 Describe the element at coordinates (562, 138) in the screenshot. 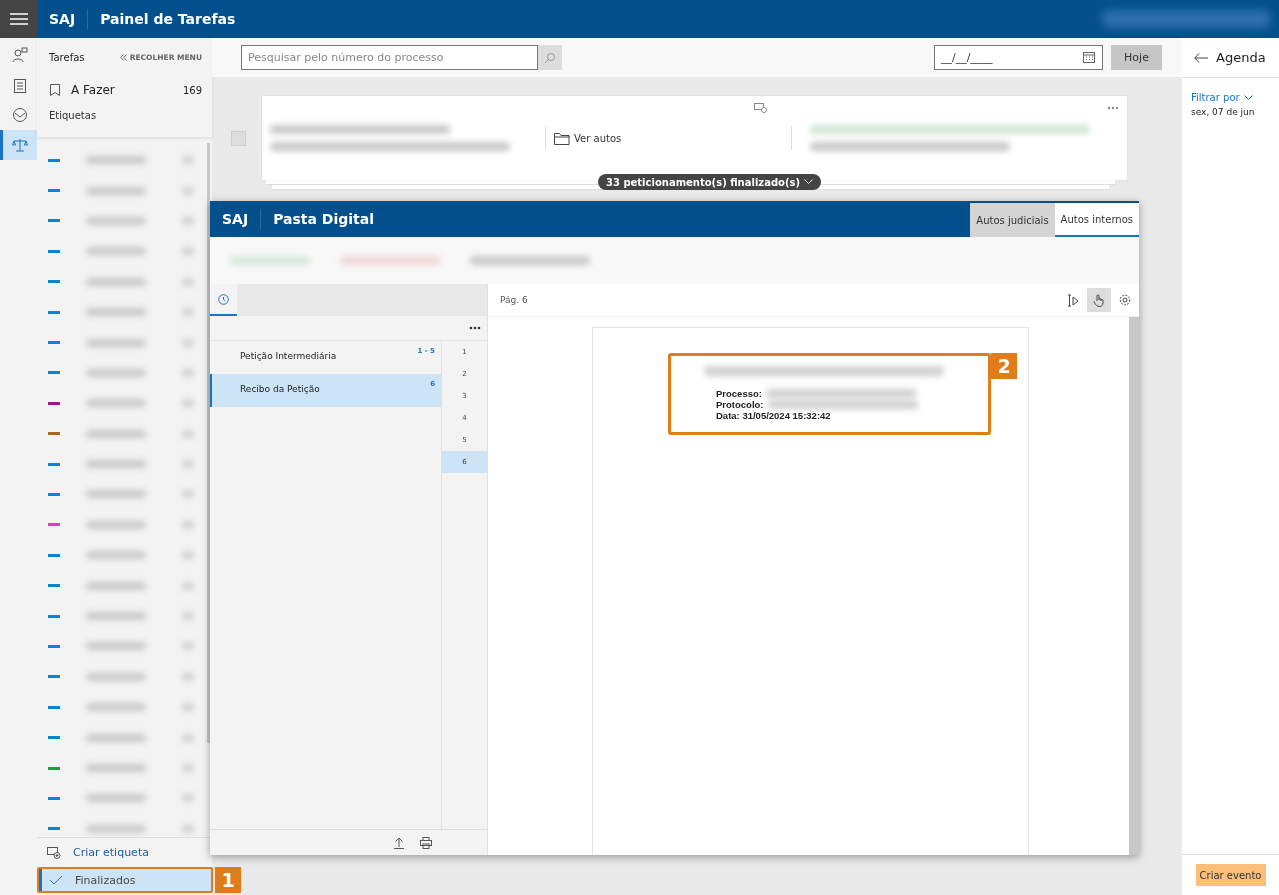

I see `folder-icon` at that location.